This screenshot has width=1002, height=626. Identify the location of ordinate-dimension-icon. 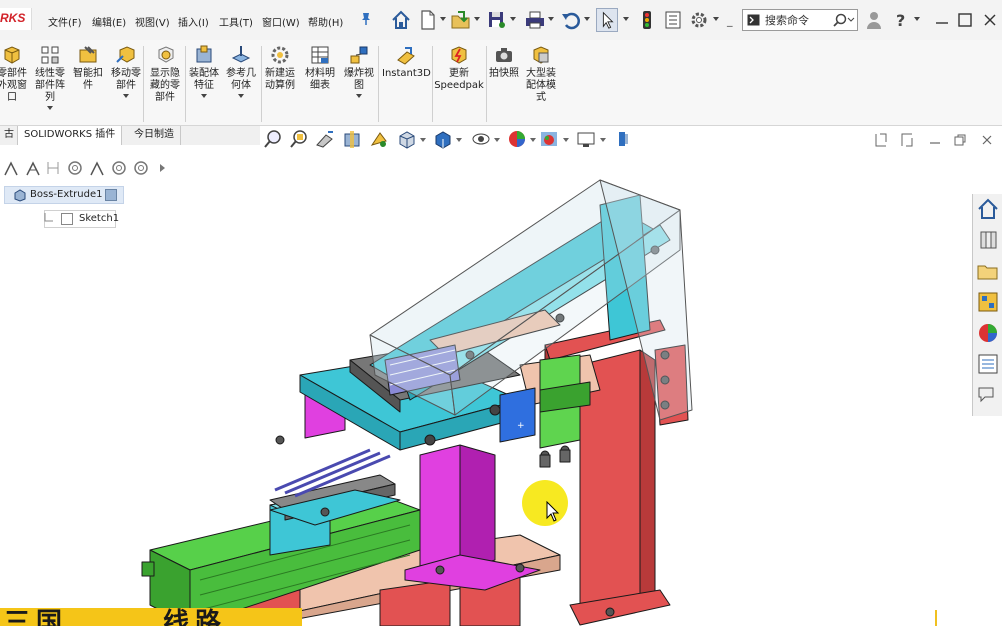
(119, 168).